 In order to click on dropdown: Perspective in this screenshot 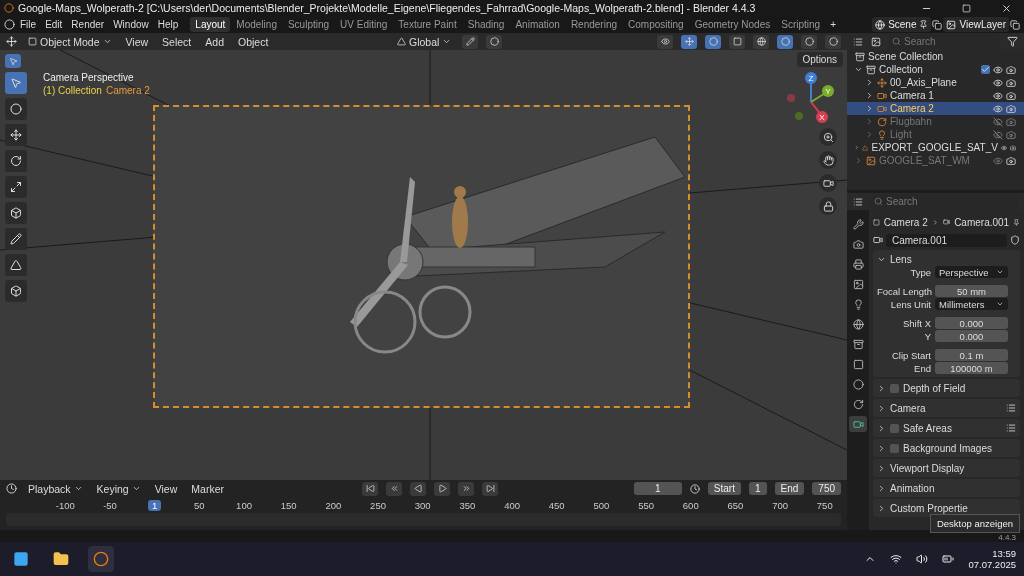, I will do `click(971, 272)`.